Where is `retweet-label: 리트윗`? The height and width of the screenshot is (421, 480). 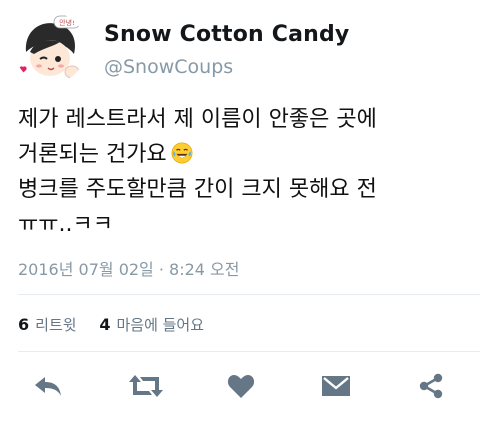 retweet-label: 리트윗 is located at coordinates (55, 325).